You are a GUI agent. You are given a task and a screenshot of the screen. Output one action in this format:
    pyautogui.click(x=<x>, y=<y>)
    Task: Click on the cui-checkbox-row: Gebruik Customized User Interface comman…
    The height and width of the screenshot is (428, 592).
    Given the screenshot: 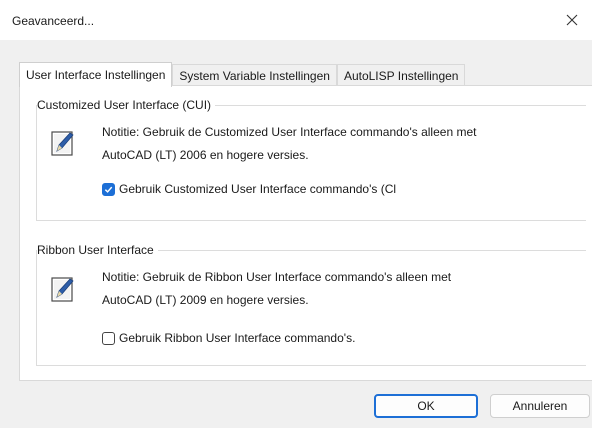 What is the action you would take?
    pyautogui.click(x=249, y=189)
    